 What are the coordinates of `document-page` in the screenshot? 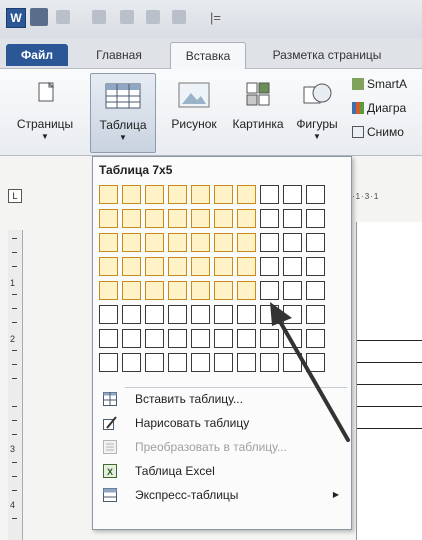 It's located at (389, 381).